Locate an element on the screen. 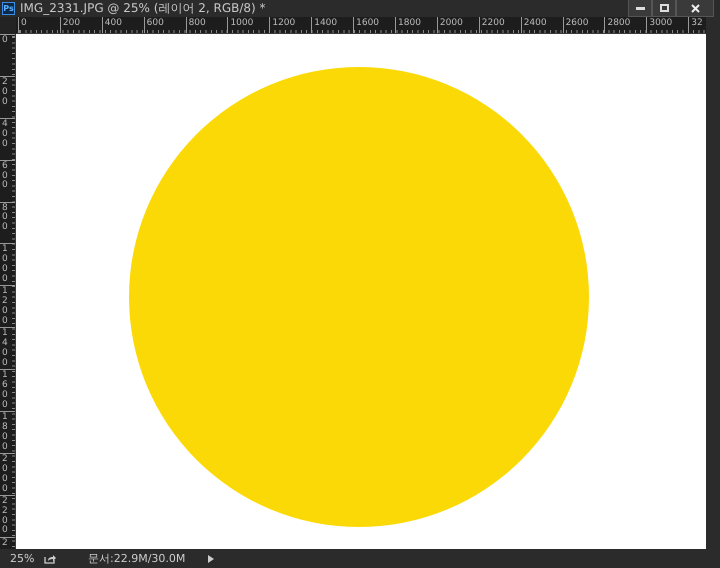 This screenshot has height=568, width=720. close-icon is located at coordinates (695, 8).